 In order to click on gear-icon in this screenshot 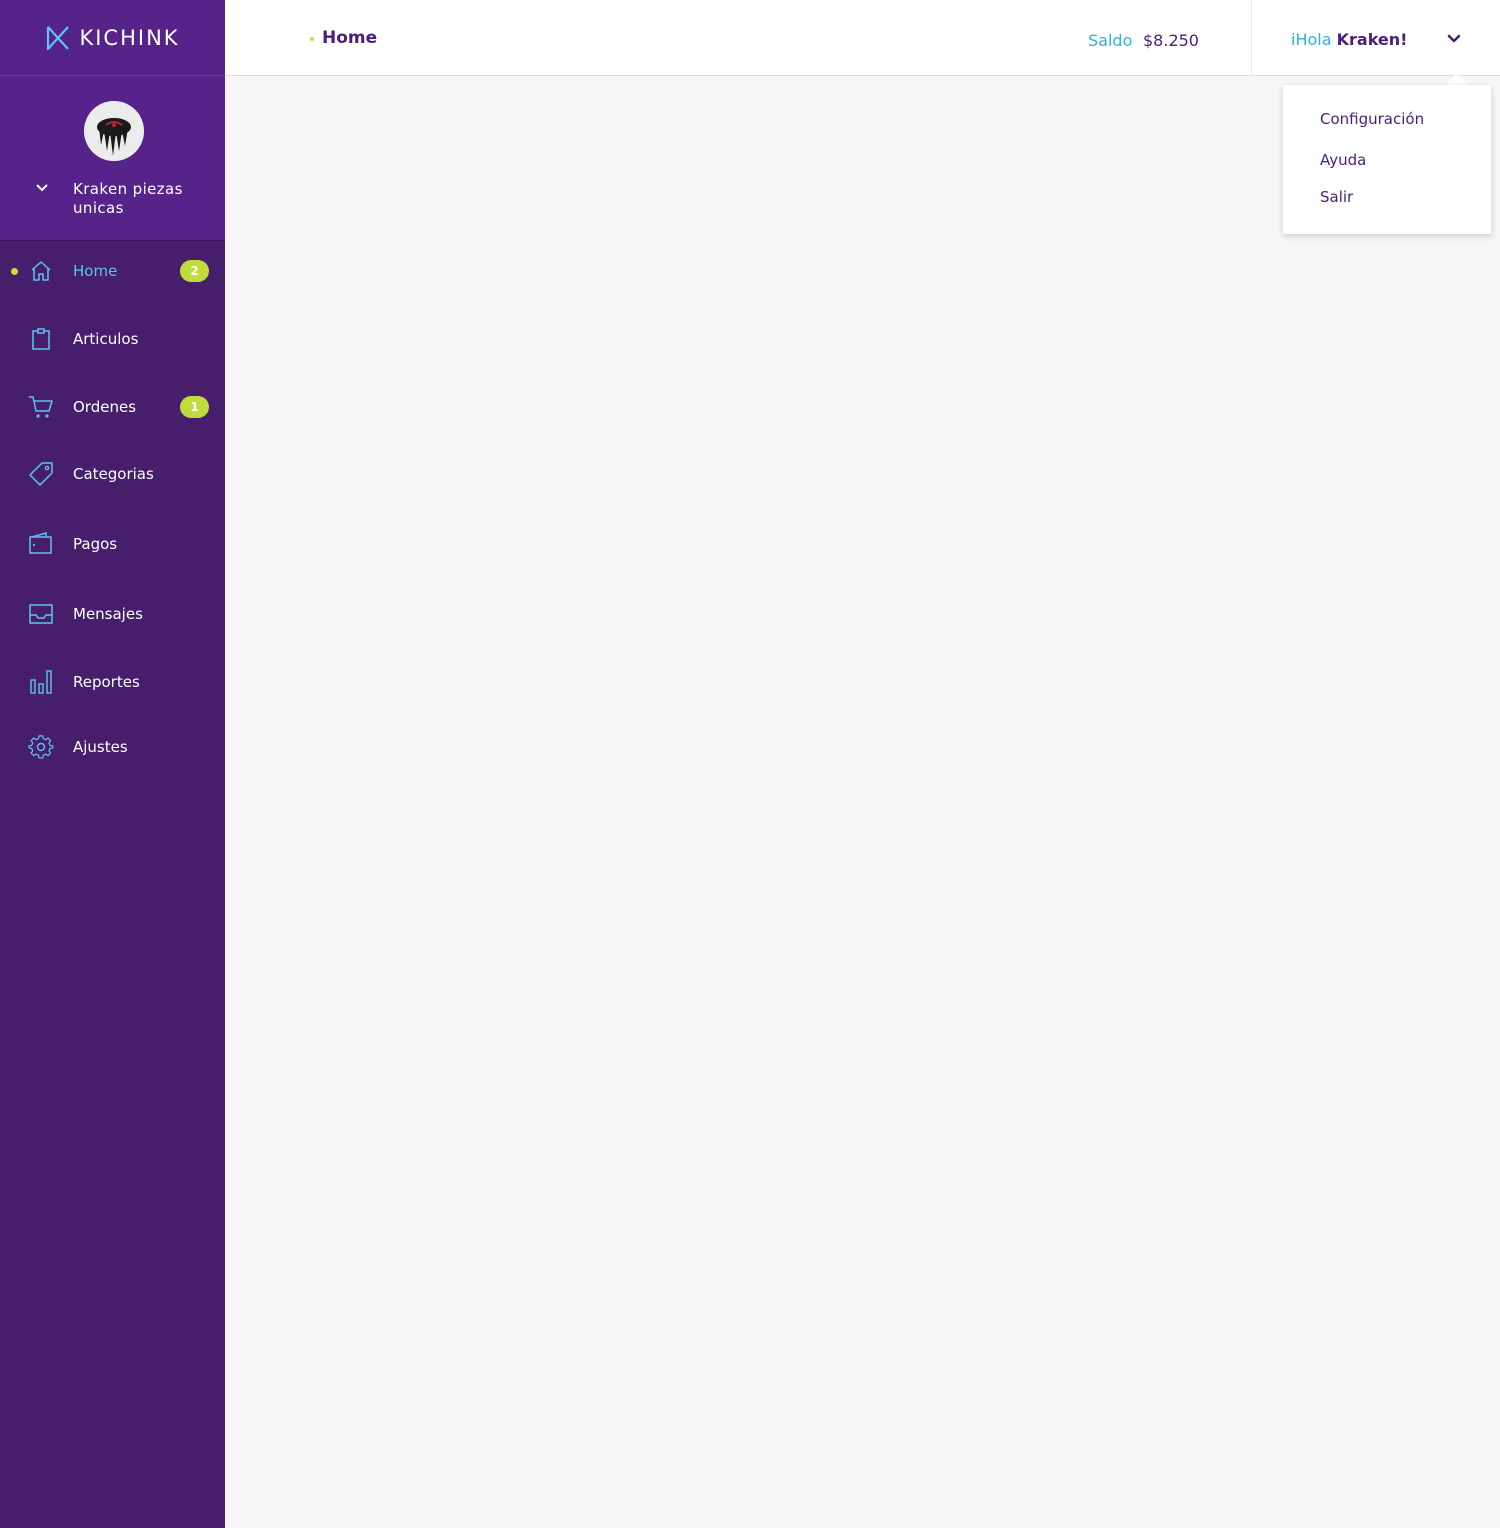, I will do `click(41, 747)`.